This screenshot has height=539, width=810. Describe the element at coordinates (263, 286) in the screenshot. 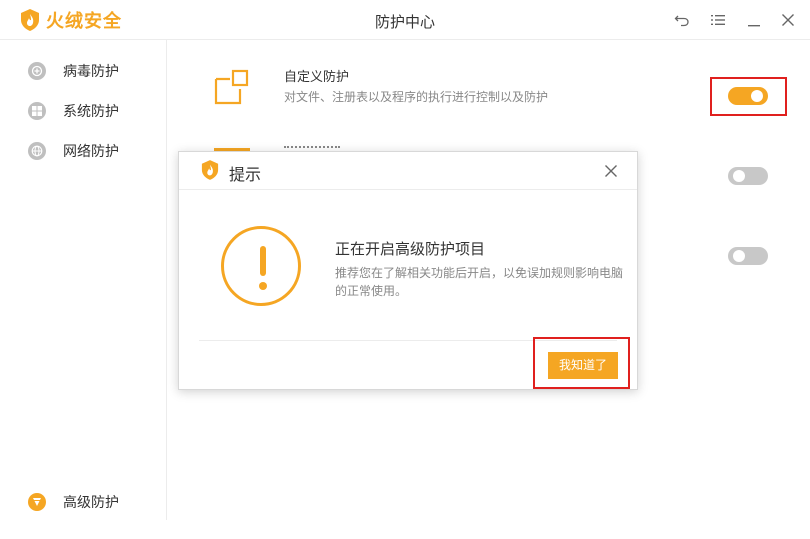

I see `warning-icon-dot` at that location.